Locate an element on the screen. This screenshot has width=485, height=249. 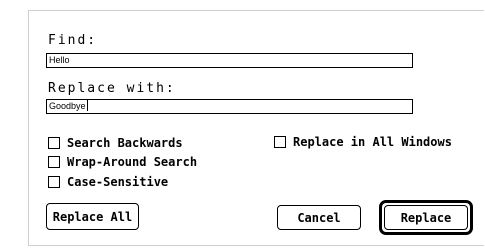
replace-input: Goodbye is located at coordinates (229, 106).